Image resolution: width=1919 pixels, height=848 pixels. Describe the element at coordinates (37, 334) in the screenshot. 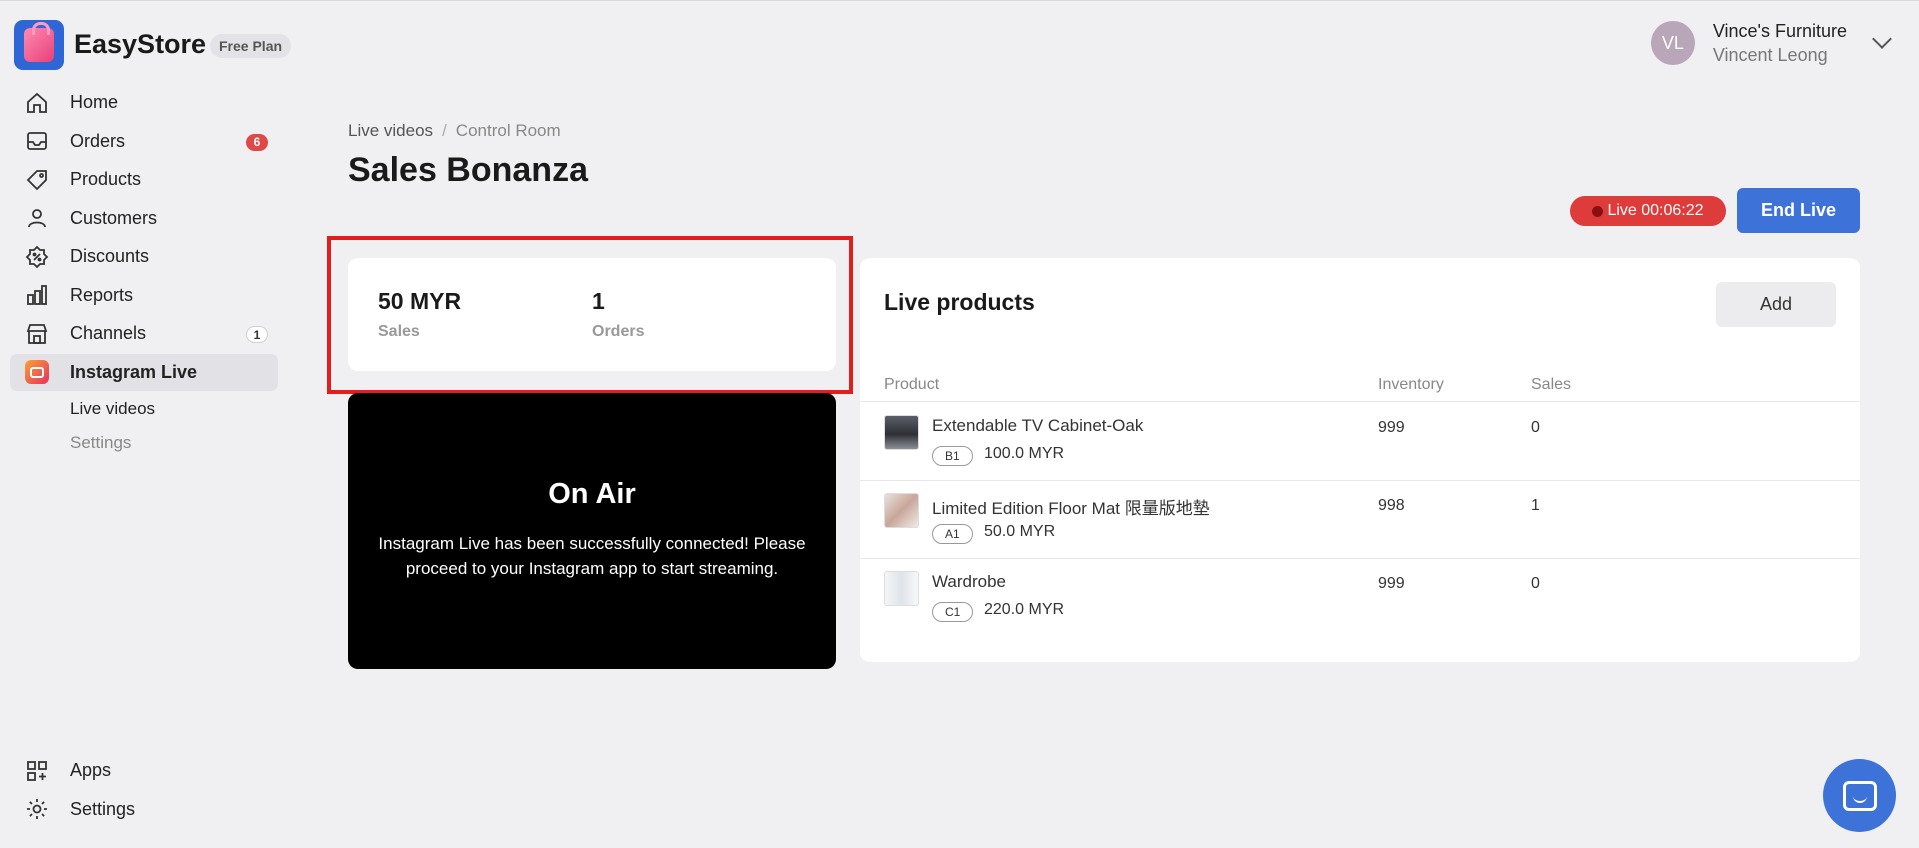

I see `store-icon` at that location.